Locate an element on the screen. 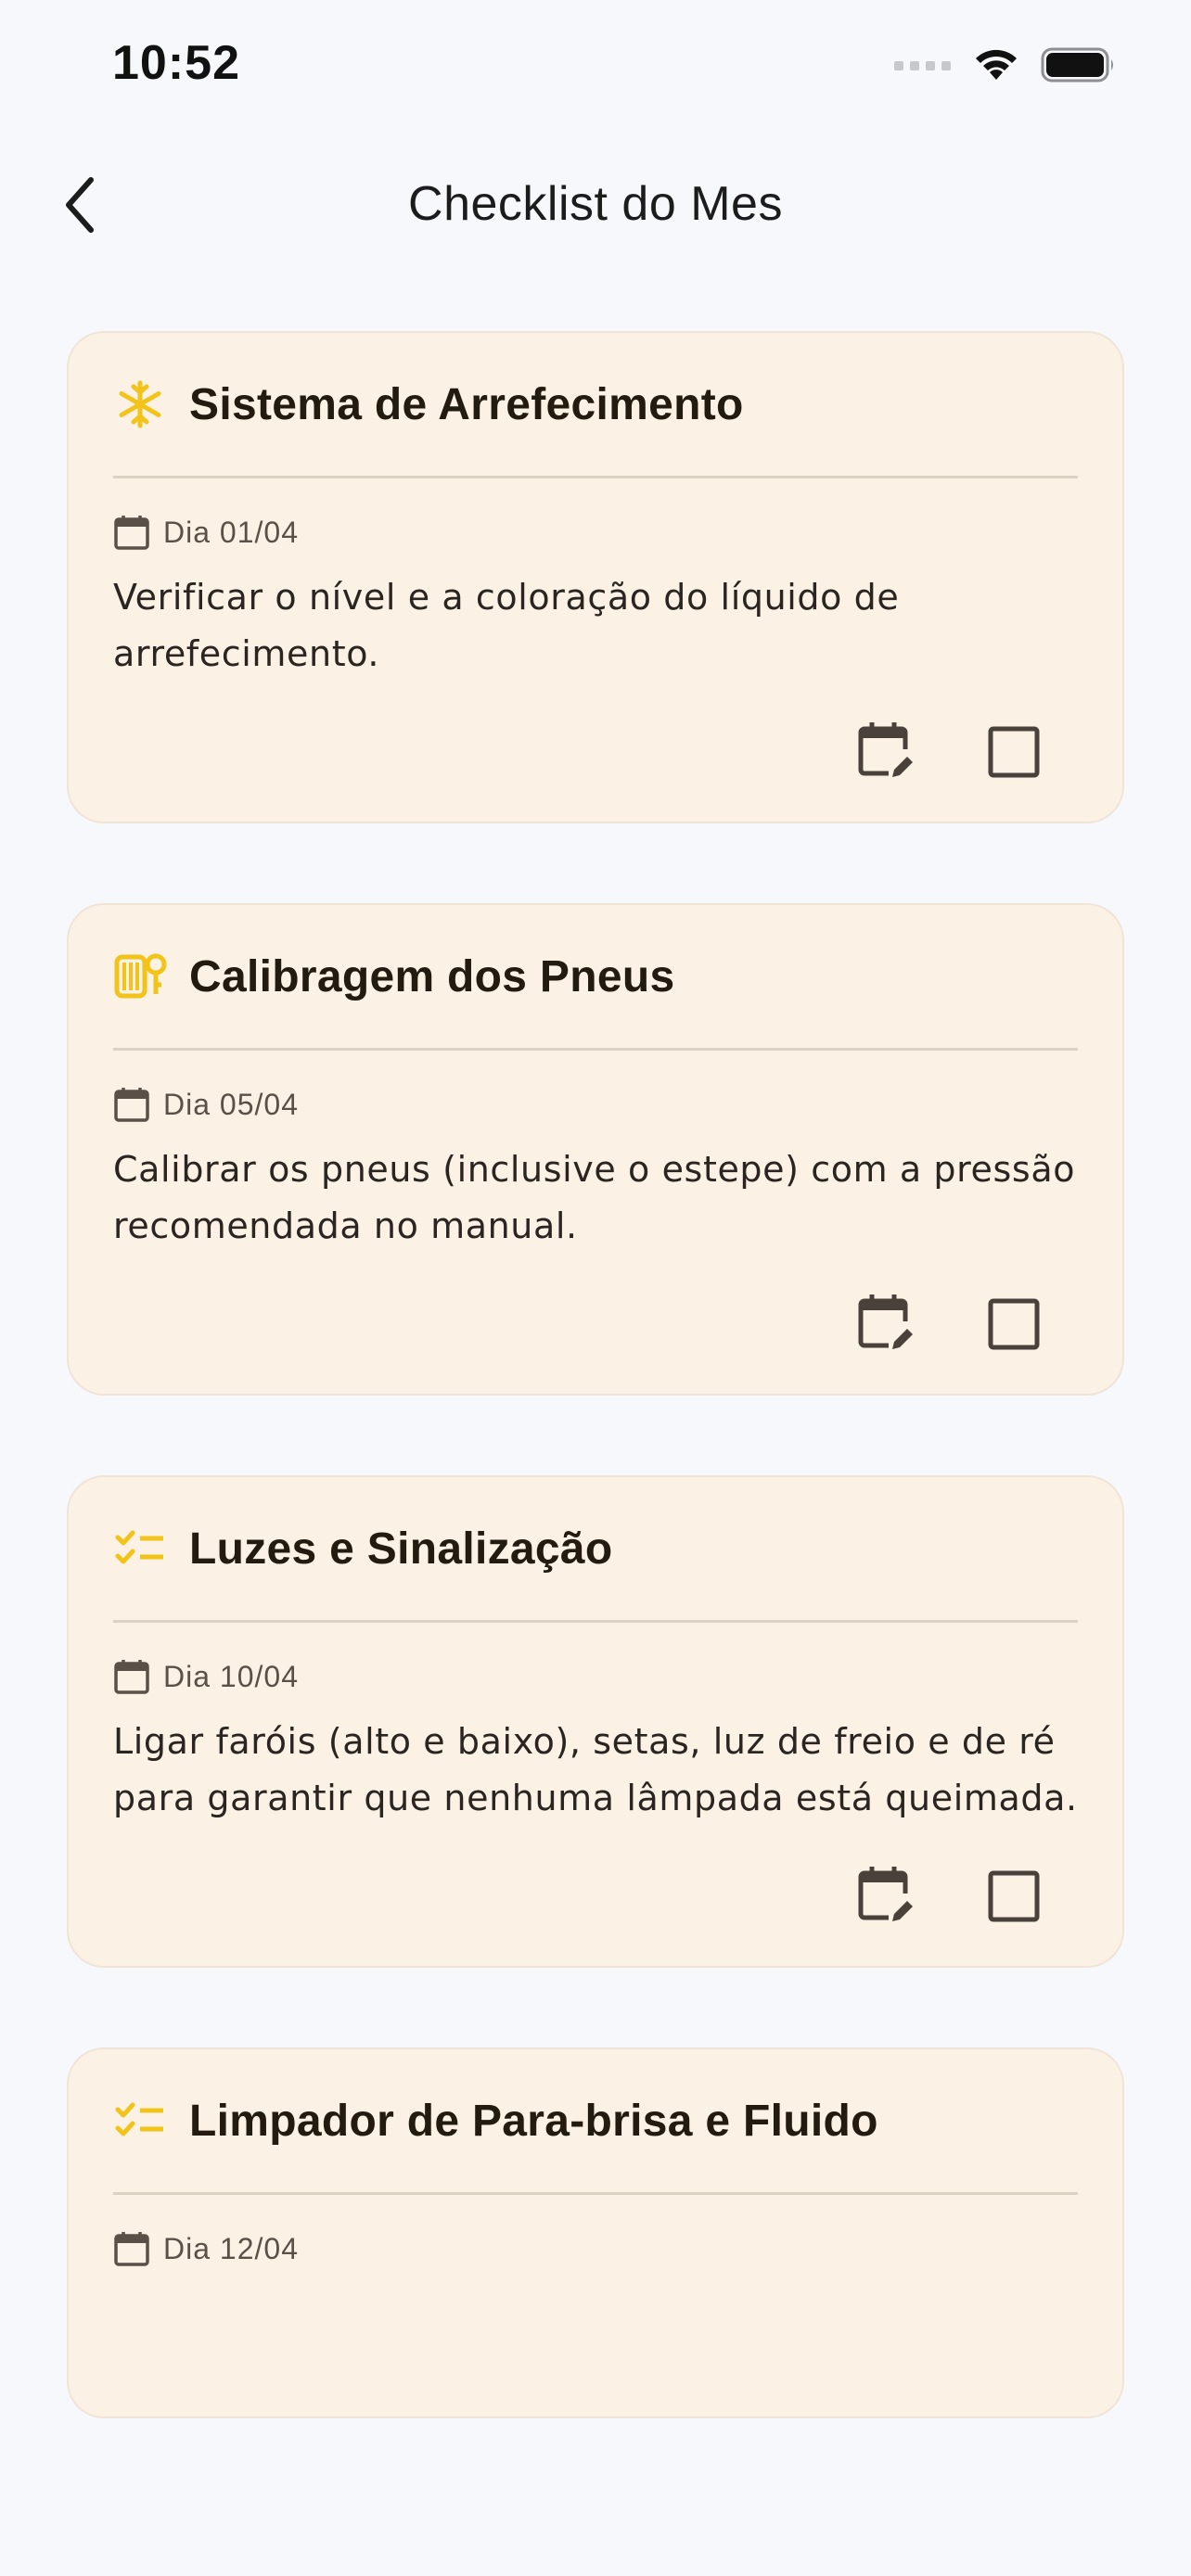 This screenshot has height=2576, width=1191. card-title: Limpador de Para-brisa e Fluido is located at coordinates (533, 2121).